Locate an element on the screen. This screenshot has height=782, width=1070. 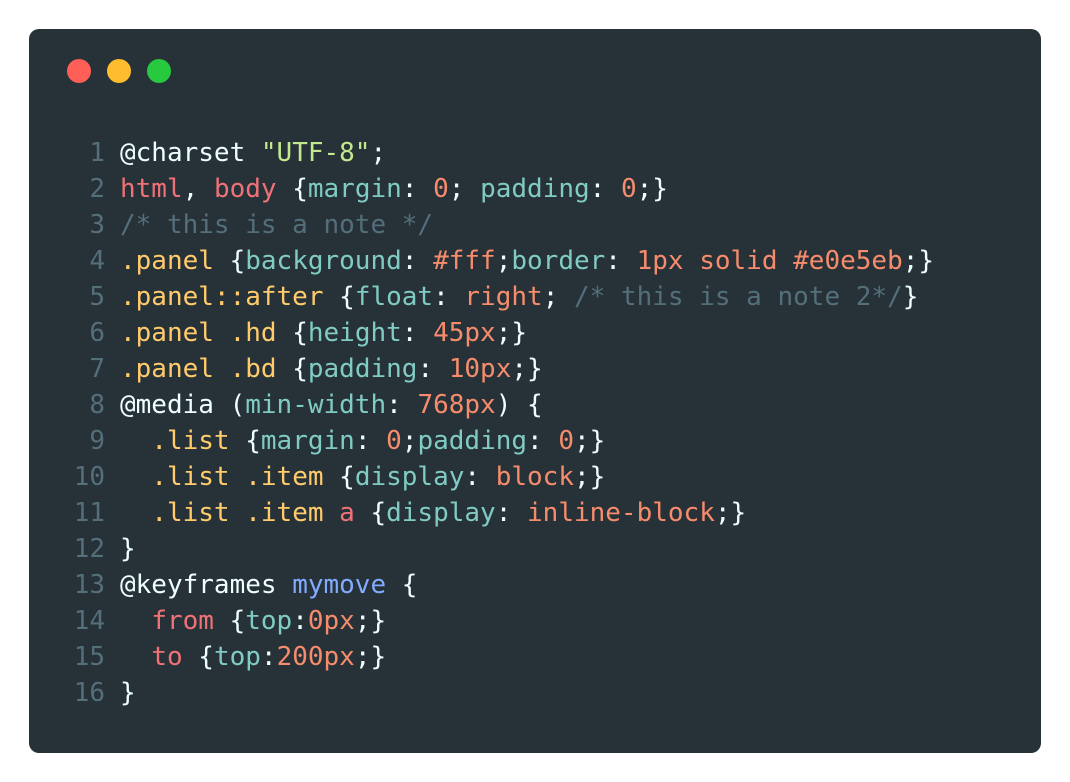
maximize-dot-icon is located at coordinates (159, 71).